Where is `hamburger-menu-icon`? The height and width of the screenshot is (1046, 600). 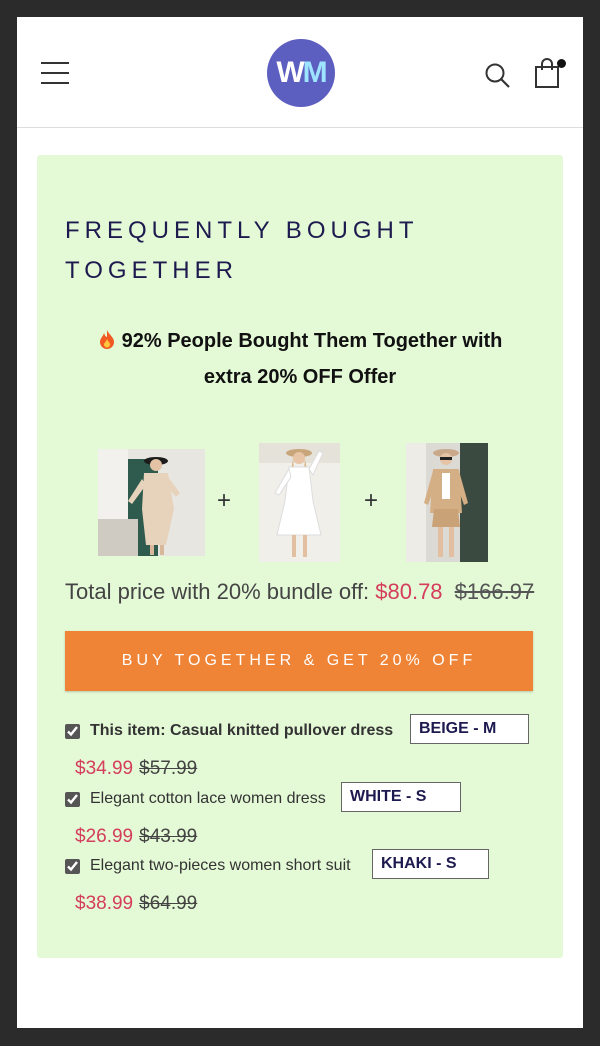
hamburger-menu-icon is located at coordinates (55, 73).